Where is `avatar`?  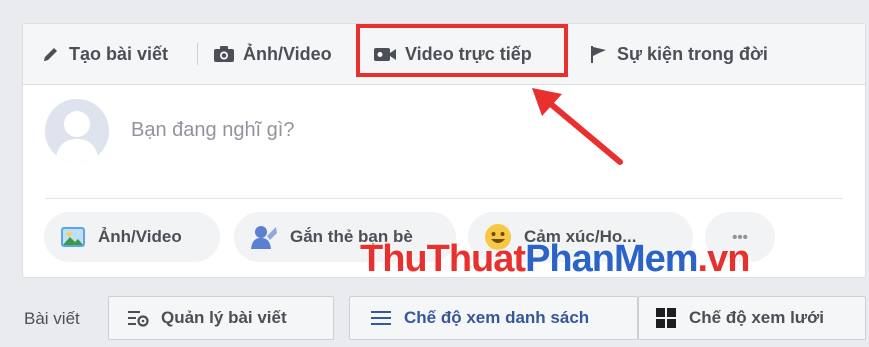 avatar is located at coordinates (77, 131).